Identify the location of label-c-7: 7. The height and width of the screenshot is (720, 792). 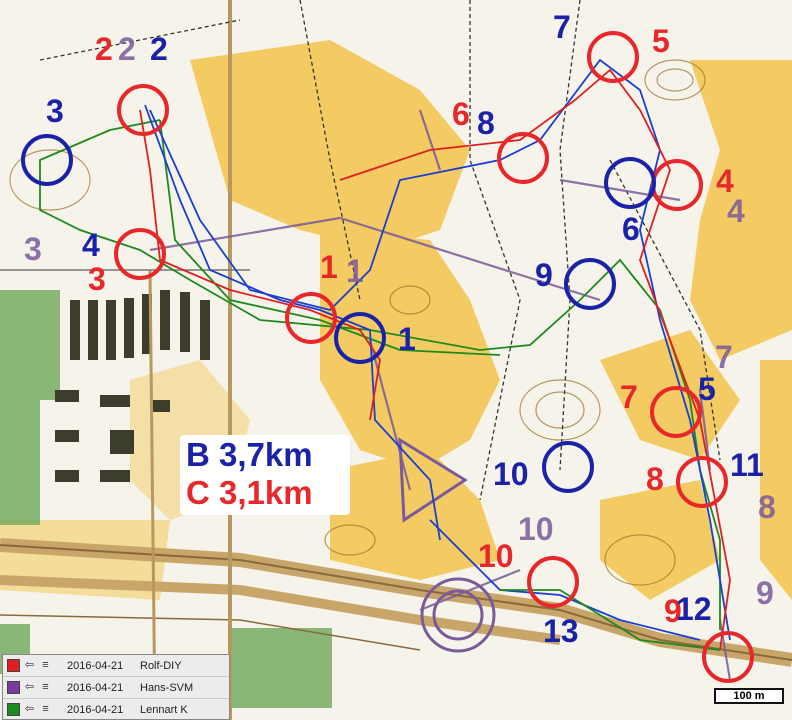
(629, 397).